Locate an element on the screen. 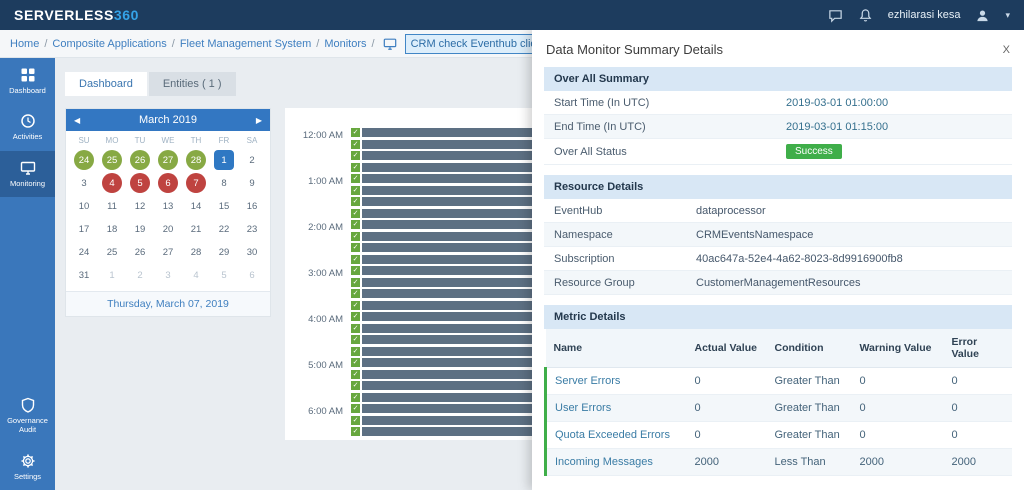 The height and width of the screenshot is (490, 1024). avatar-icon is located at coordinates (982, 15).